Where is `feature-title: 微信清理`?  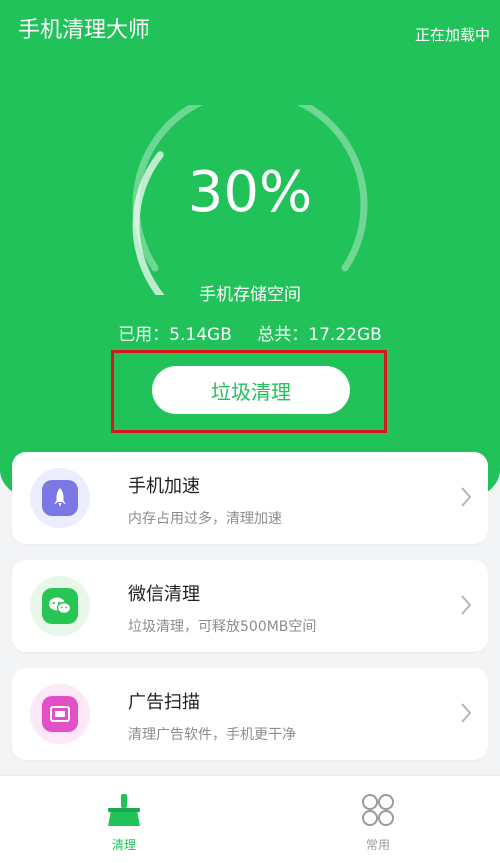 feature-title: 微信清理 is located at coordinates (164, 594).